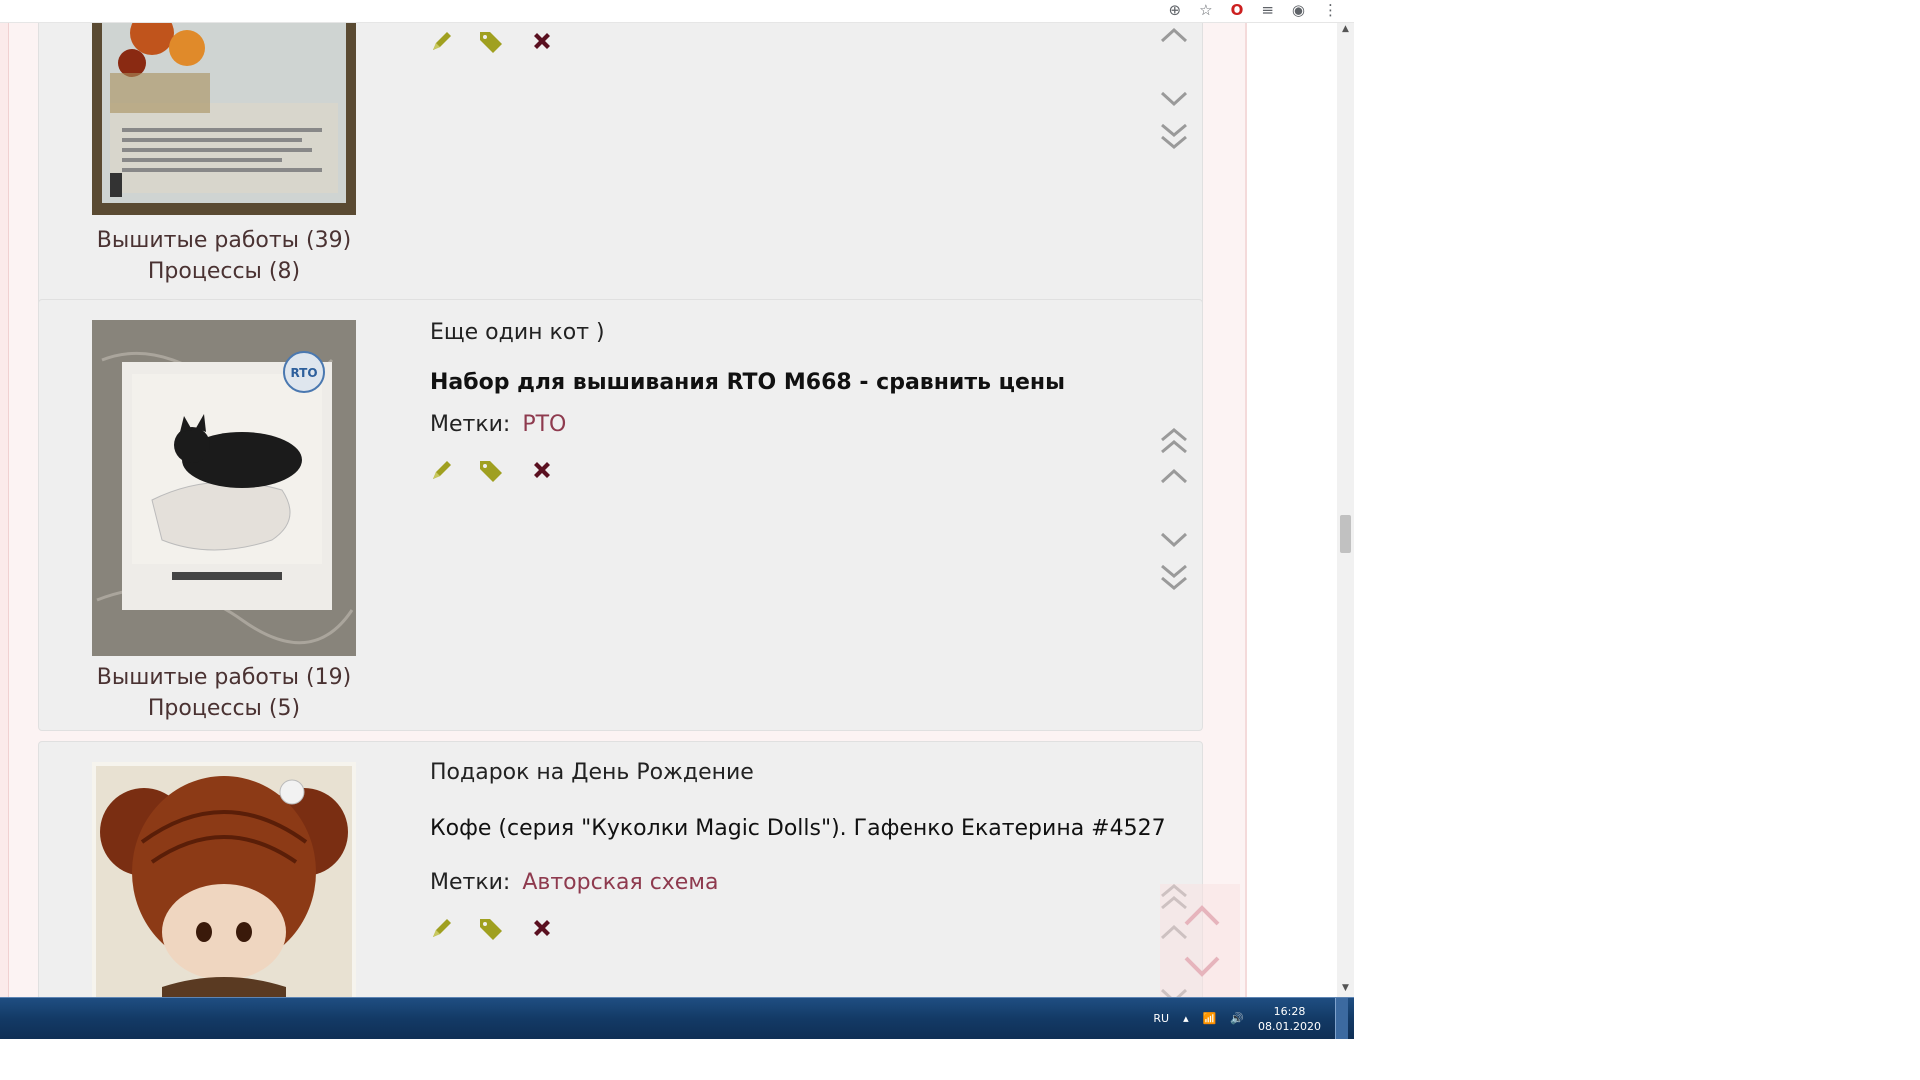 The width and height of the screenshot is (1920, 1080). I want to click on page-scrollbar: ▲ ▼, so click(1345, 509).